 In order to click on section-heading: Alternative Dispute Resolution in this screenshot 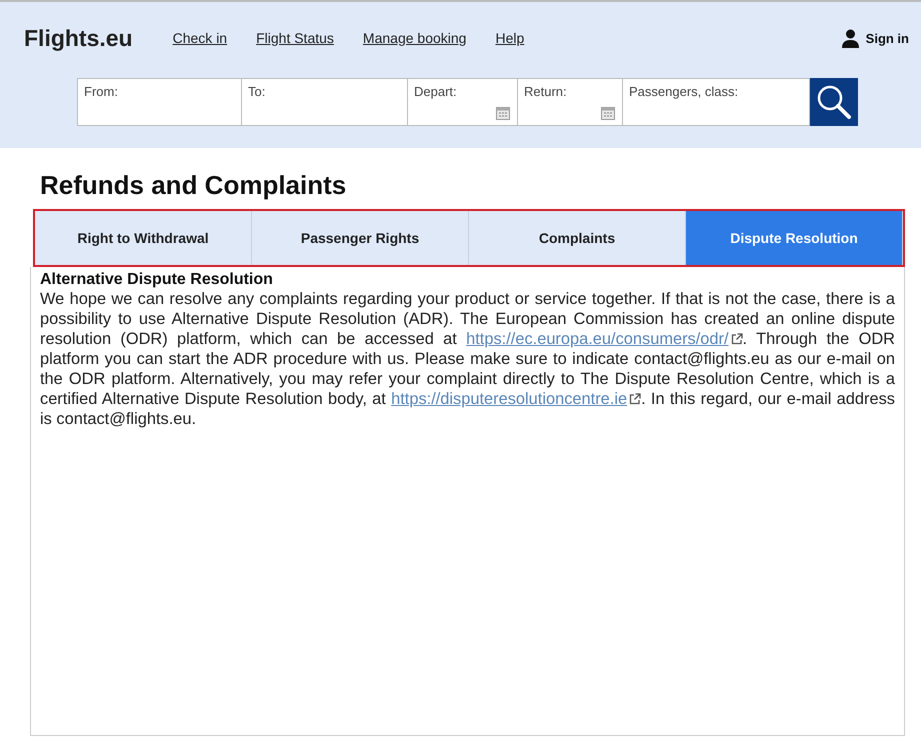, I will do `click(157, 280)`.